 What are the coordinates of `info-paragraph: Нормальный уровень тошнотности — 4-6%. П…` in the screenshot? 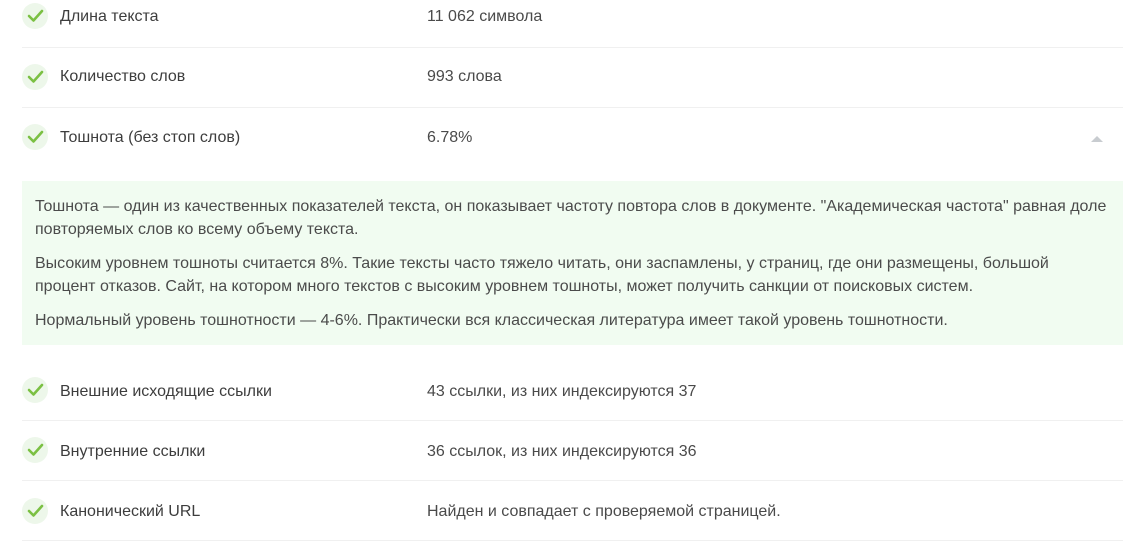 It's located at (491, 320).